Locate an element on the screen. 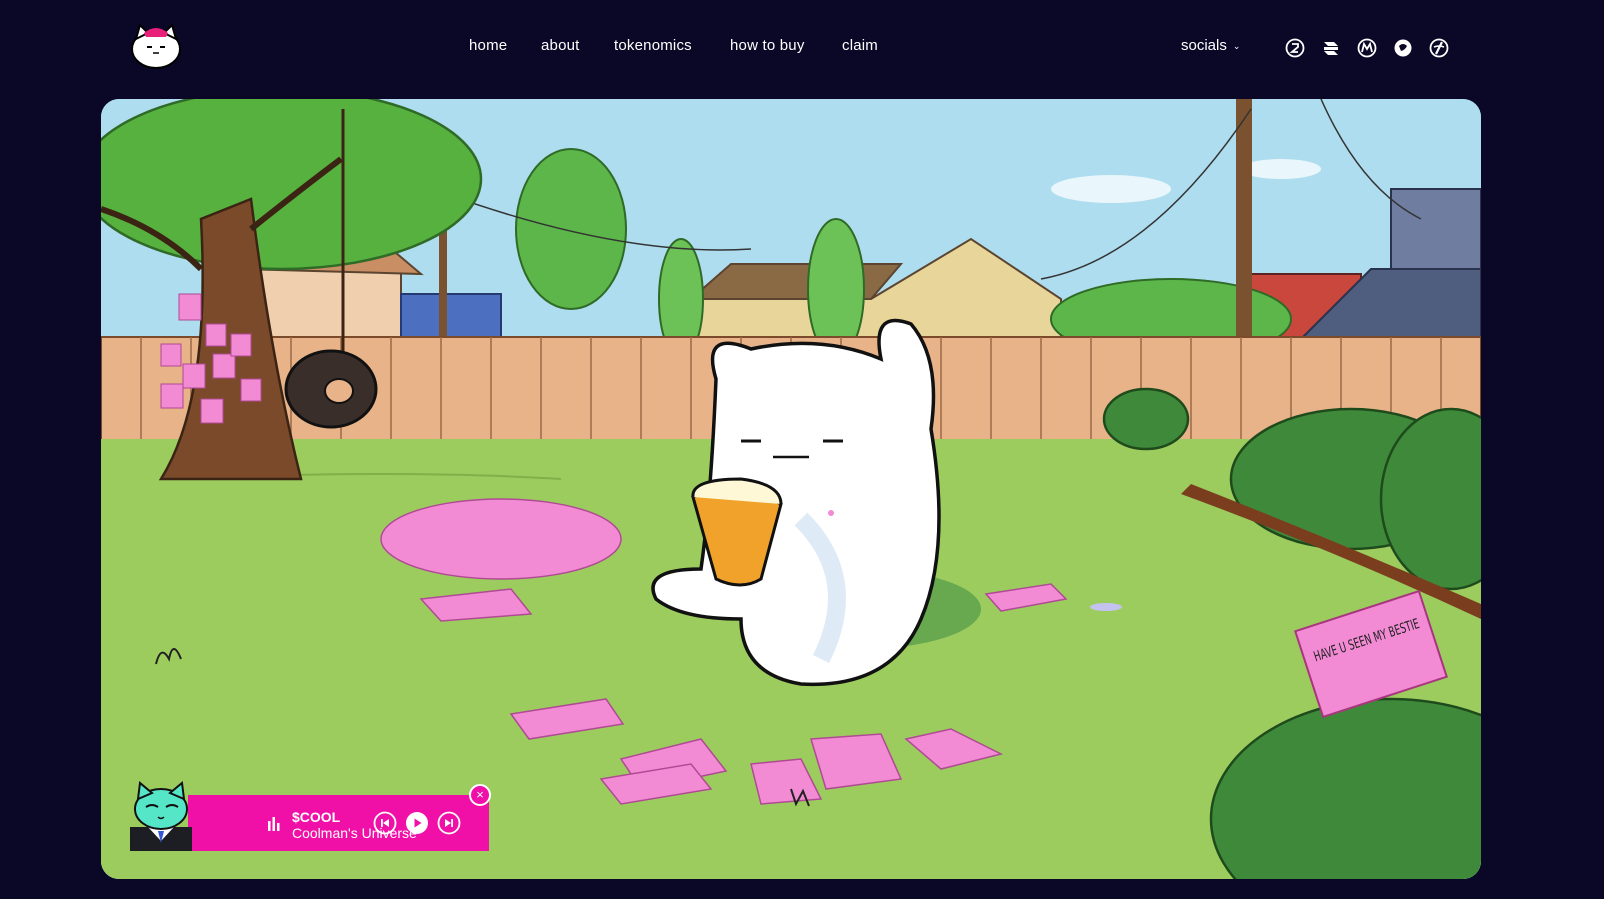 This screenshot has height=899, width=1604. music-player-bar: $COOL Coolman's Universe is located at coordinates (338, 823).